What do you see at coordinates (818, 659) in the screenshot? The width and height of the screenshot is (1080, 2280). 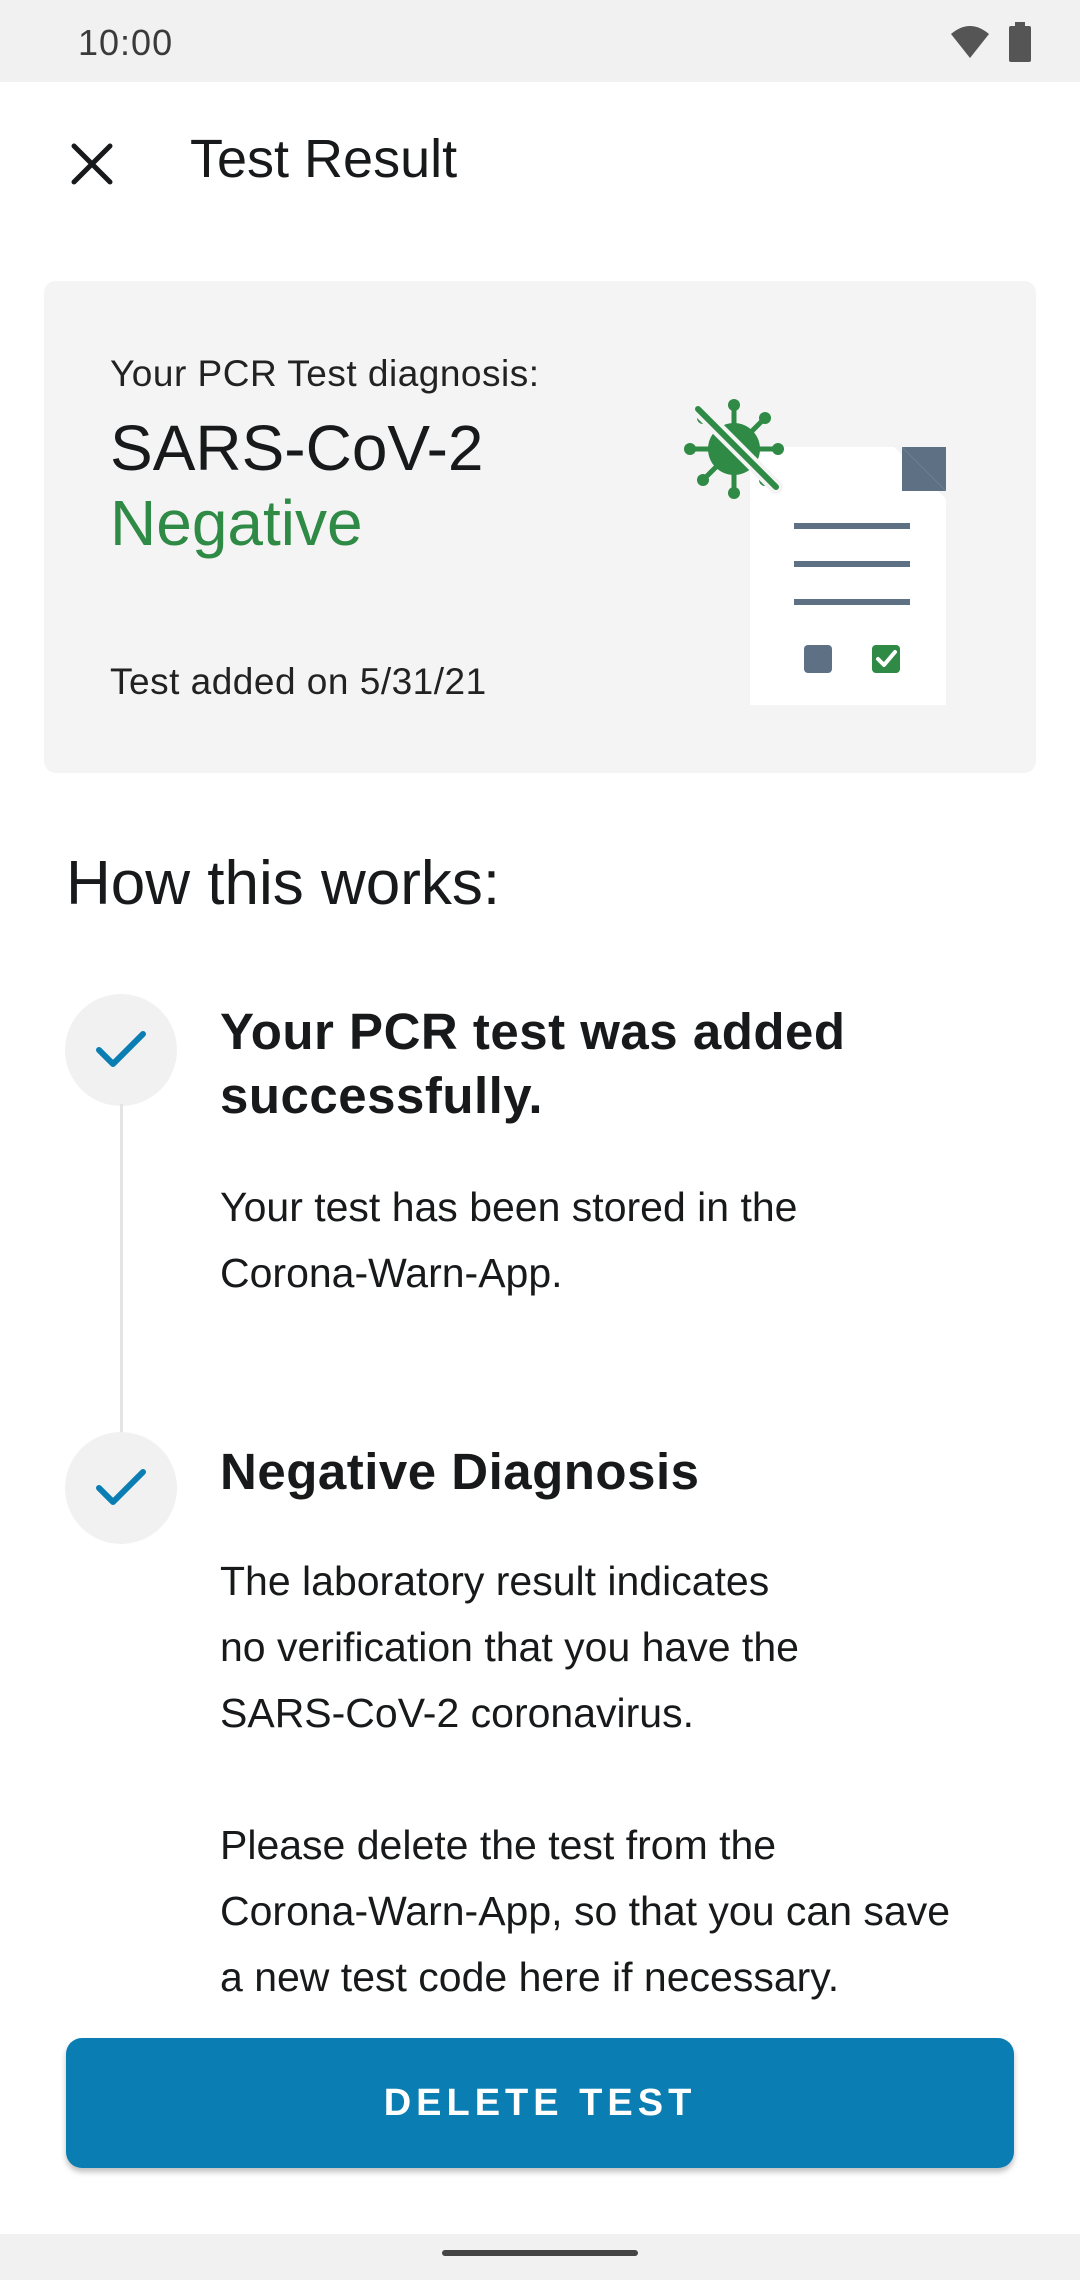 I see `empty-checkbox-icon` at bounding box center [818, 659].